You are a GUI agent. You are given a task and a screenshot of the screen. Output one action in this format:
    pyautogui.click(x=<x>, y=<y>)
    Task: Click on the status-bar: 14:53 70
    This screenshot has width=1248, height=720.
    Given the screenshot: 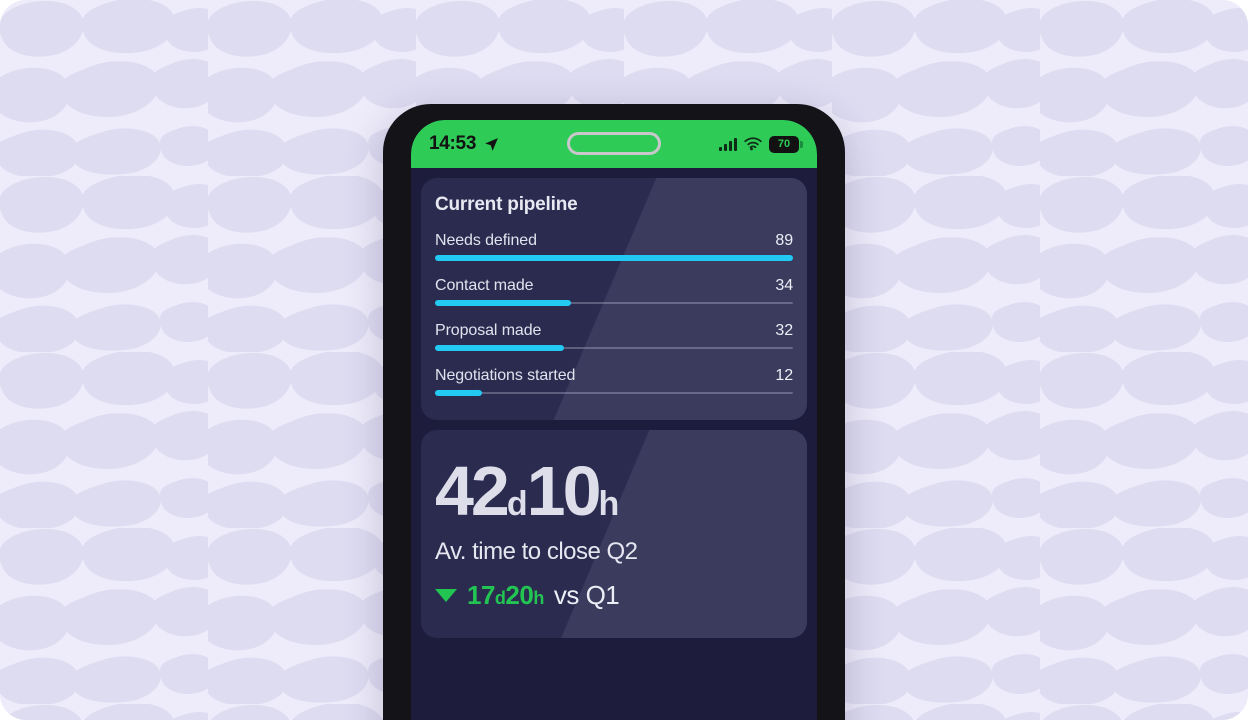 What is the action you would take?
    pyautogui.click(x=614, y=144)
    